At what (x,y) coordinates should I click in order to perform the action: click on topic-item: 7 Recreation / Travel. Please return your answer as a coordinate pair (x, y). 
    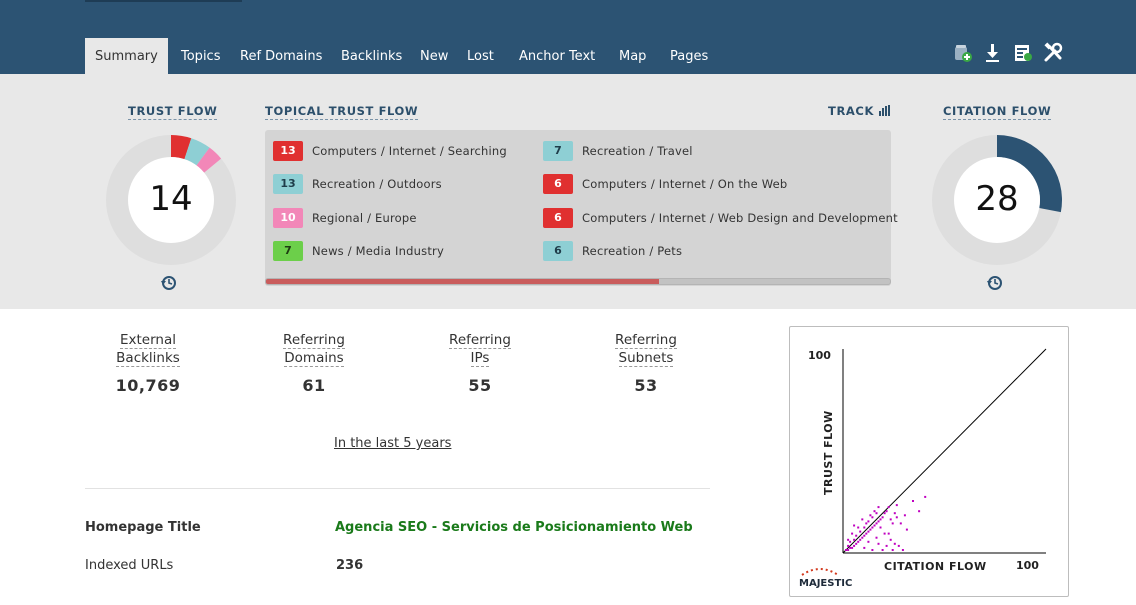
    Looking at the image, I should click on (618, 151).